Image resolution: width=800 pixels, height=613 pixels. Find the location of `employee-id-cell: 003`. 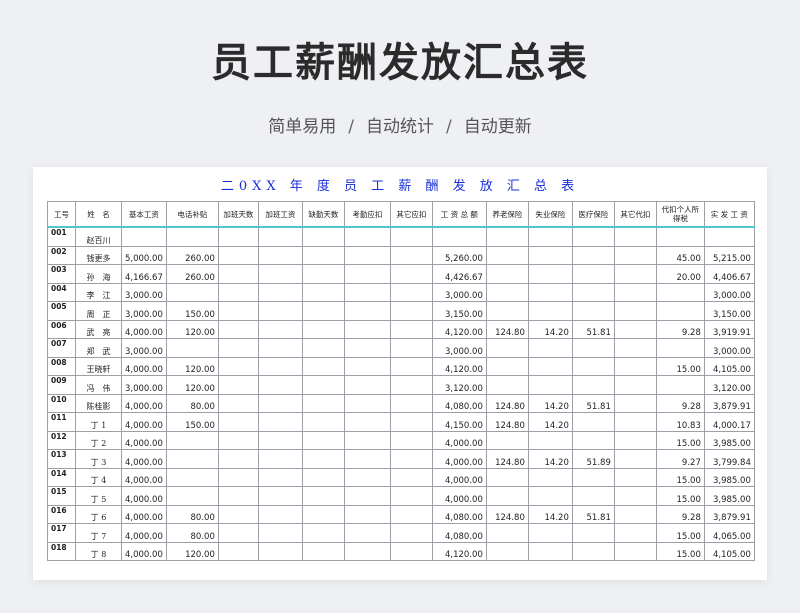

employee-id-cell: 003 is located at coordinates (61, 274).